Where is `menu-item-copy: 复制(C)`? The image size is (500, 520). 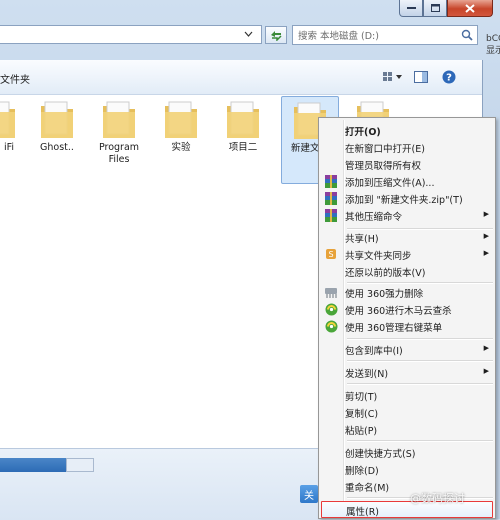
menu-item-copy: 复制(C) is located at coordinates (407, 412).